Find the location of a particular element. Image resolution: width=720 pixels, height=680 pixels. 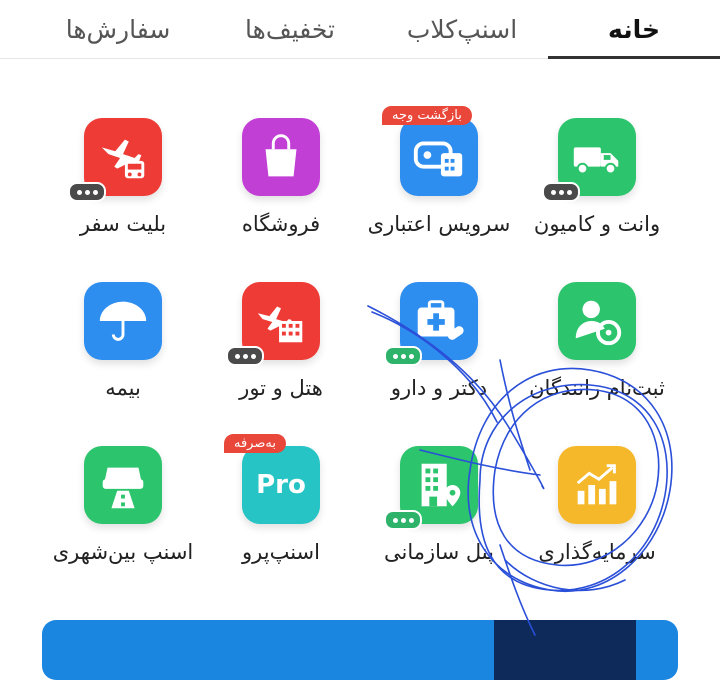

tab-discounts: تخفیف‌ها is located at coordinates (290, 29).